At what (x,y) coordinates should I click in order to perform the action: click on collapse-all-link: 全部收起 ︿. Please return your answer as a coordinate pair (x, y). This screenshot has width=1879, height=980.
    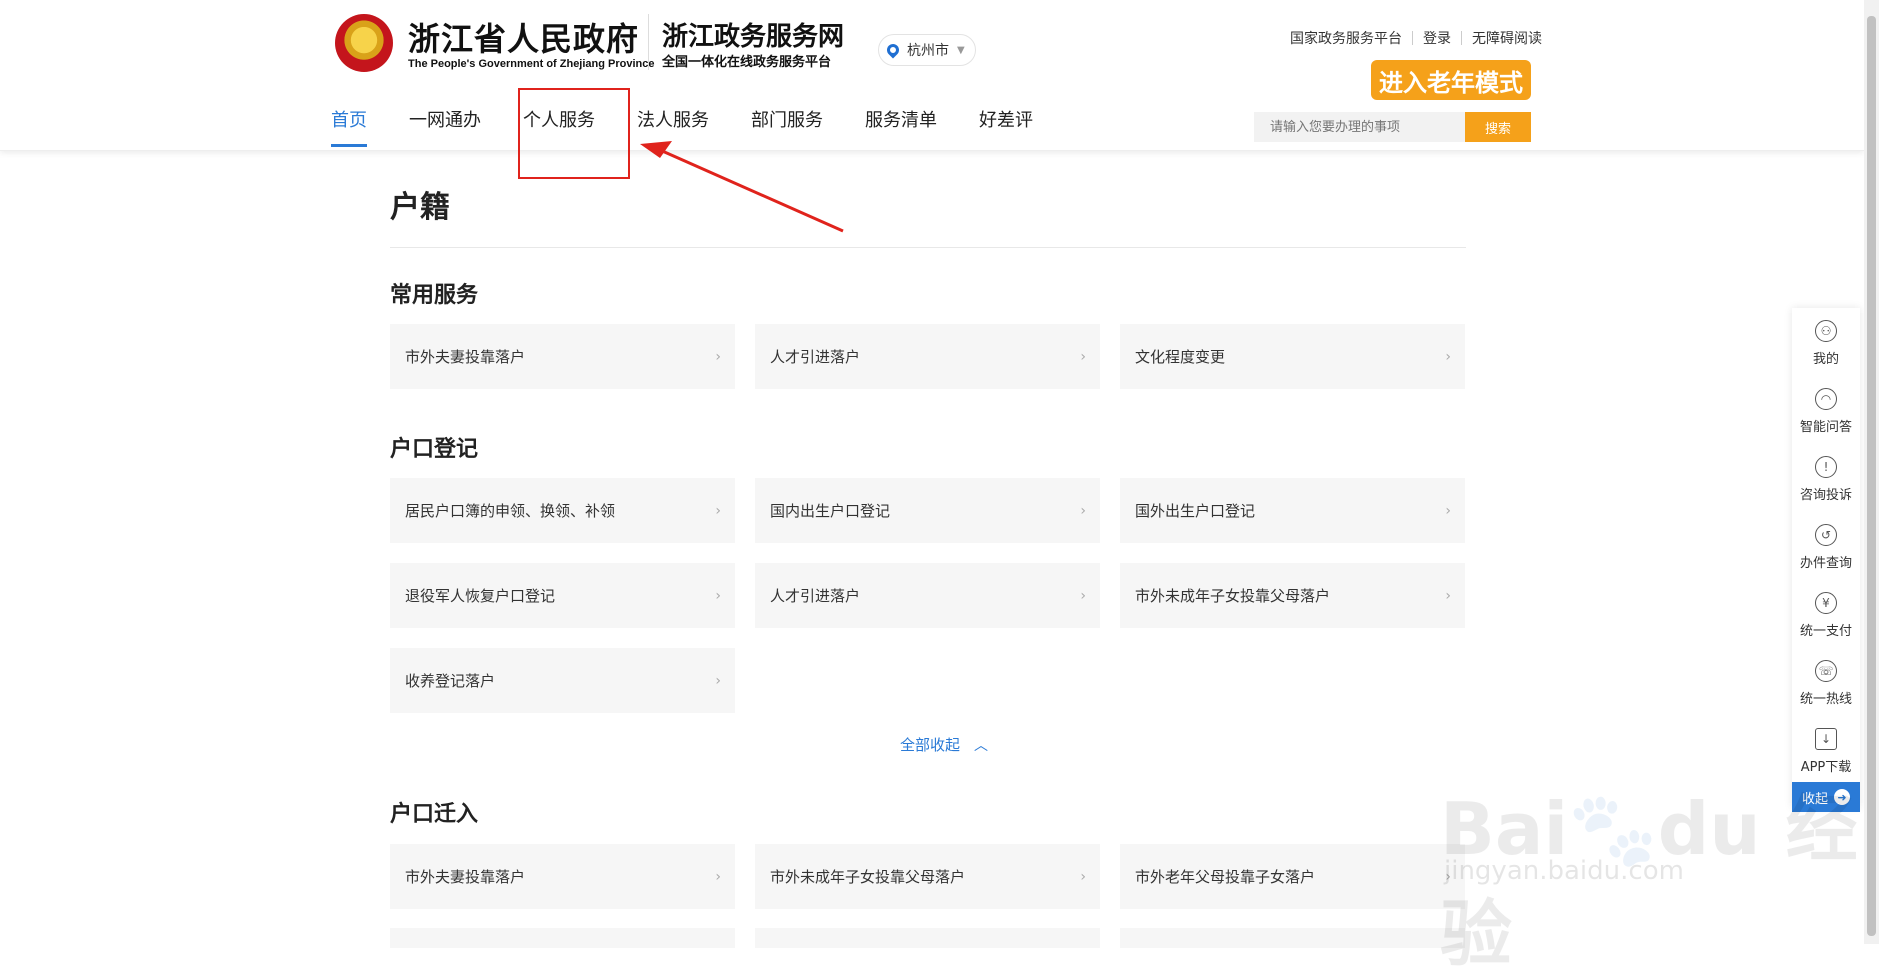
    Looking at the image, I should click on (944, 744).